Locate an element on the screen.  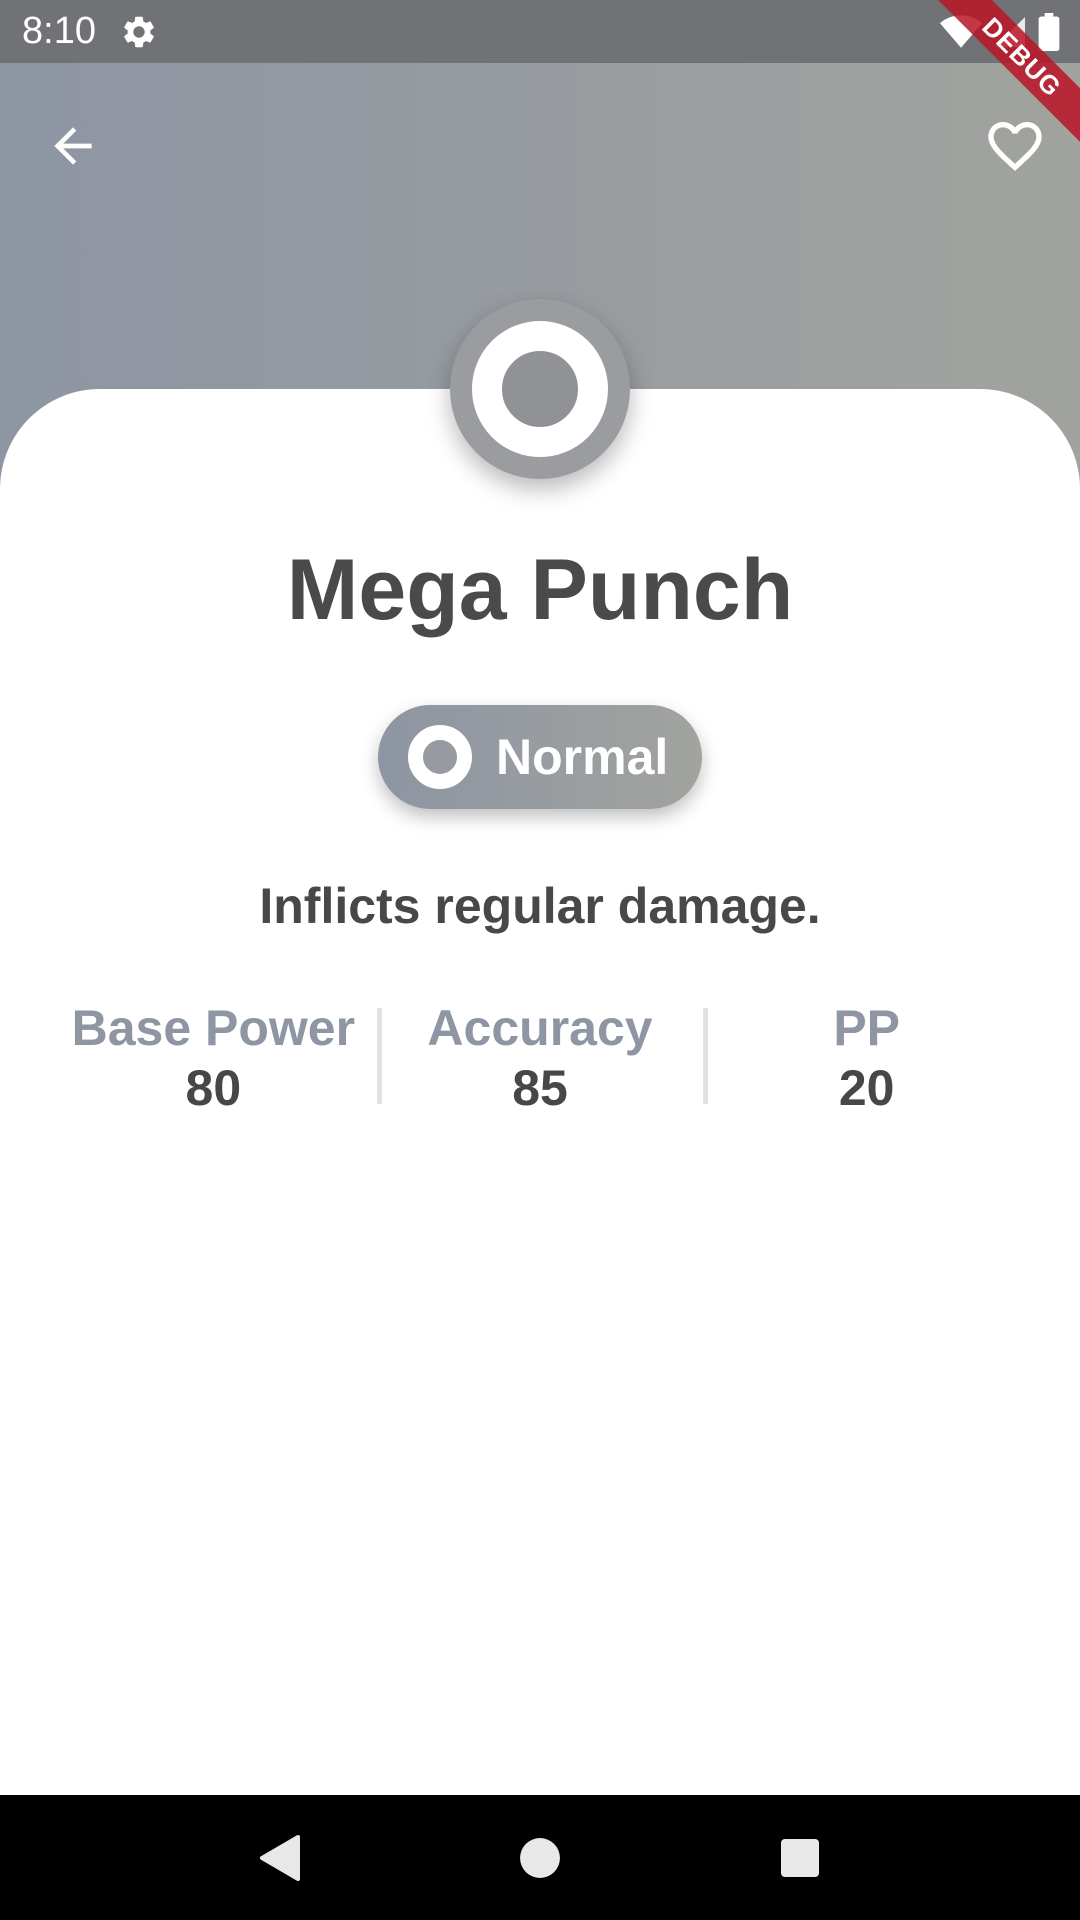
move-stats: Base Power 80 Accuracy 85 PP 20 is located at coordinates (540, 1060).